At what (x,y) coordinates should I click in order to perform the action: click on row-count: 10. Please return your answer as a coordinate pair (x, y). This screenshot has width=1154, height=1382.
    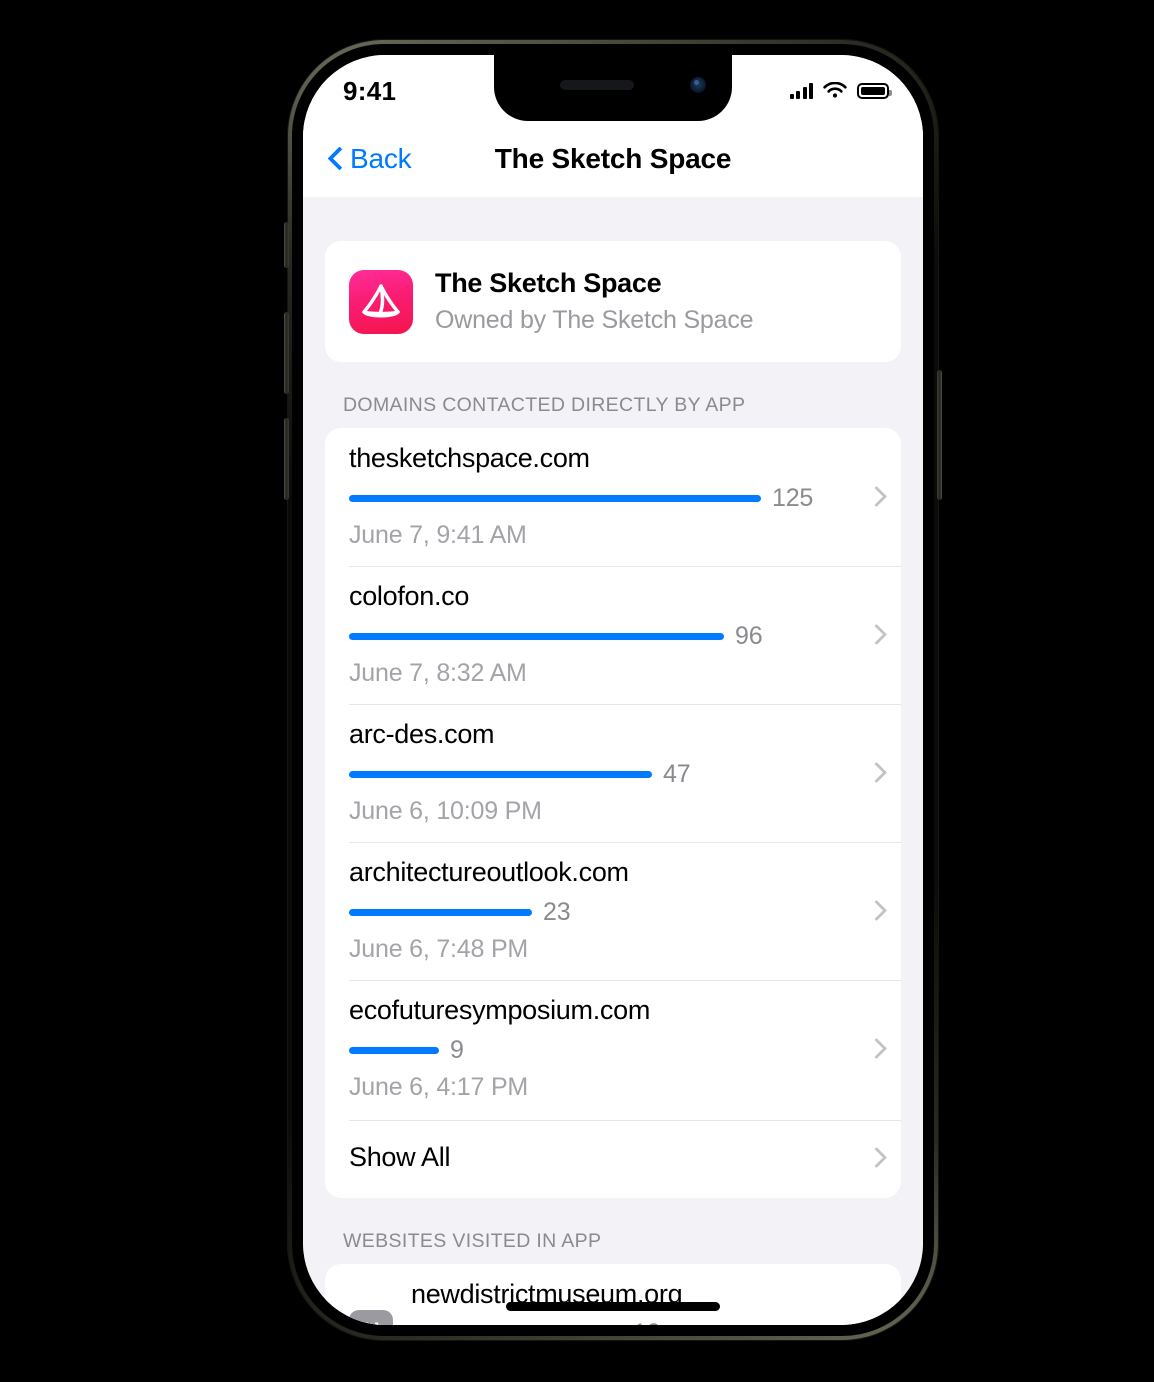
    Looking at the image, I should click on (647, 1322).